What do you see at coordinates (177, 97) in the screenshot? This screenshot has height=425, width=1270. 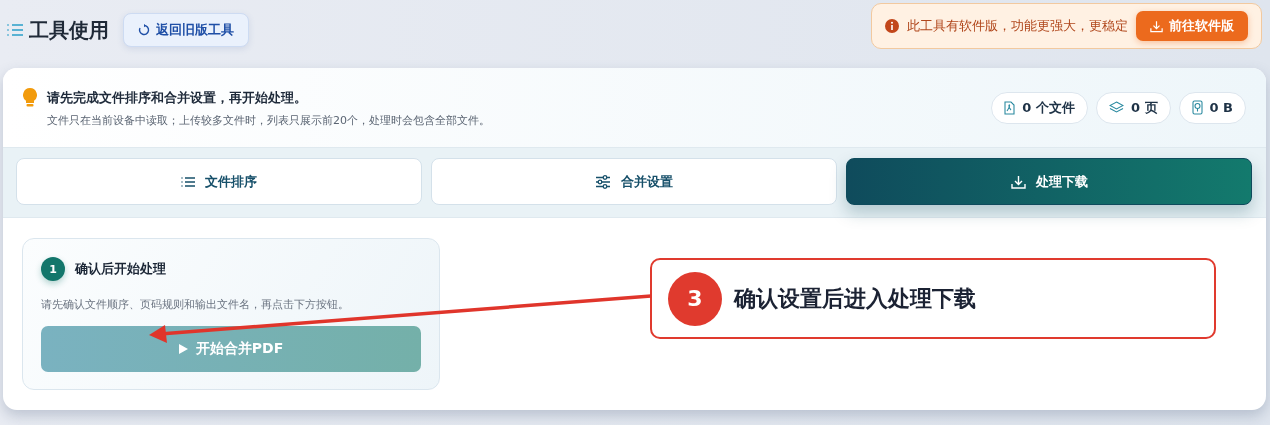 I see `intro-heading: 请先完成文件排序和合并设置，再开始处理。` at bounding box center [177, 97].